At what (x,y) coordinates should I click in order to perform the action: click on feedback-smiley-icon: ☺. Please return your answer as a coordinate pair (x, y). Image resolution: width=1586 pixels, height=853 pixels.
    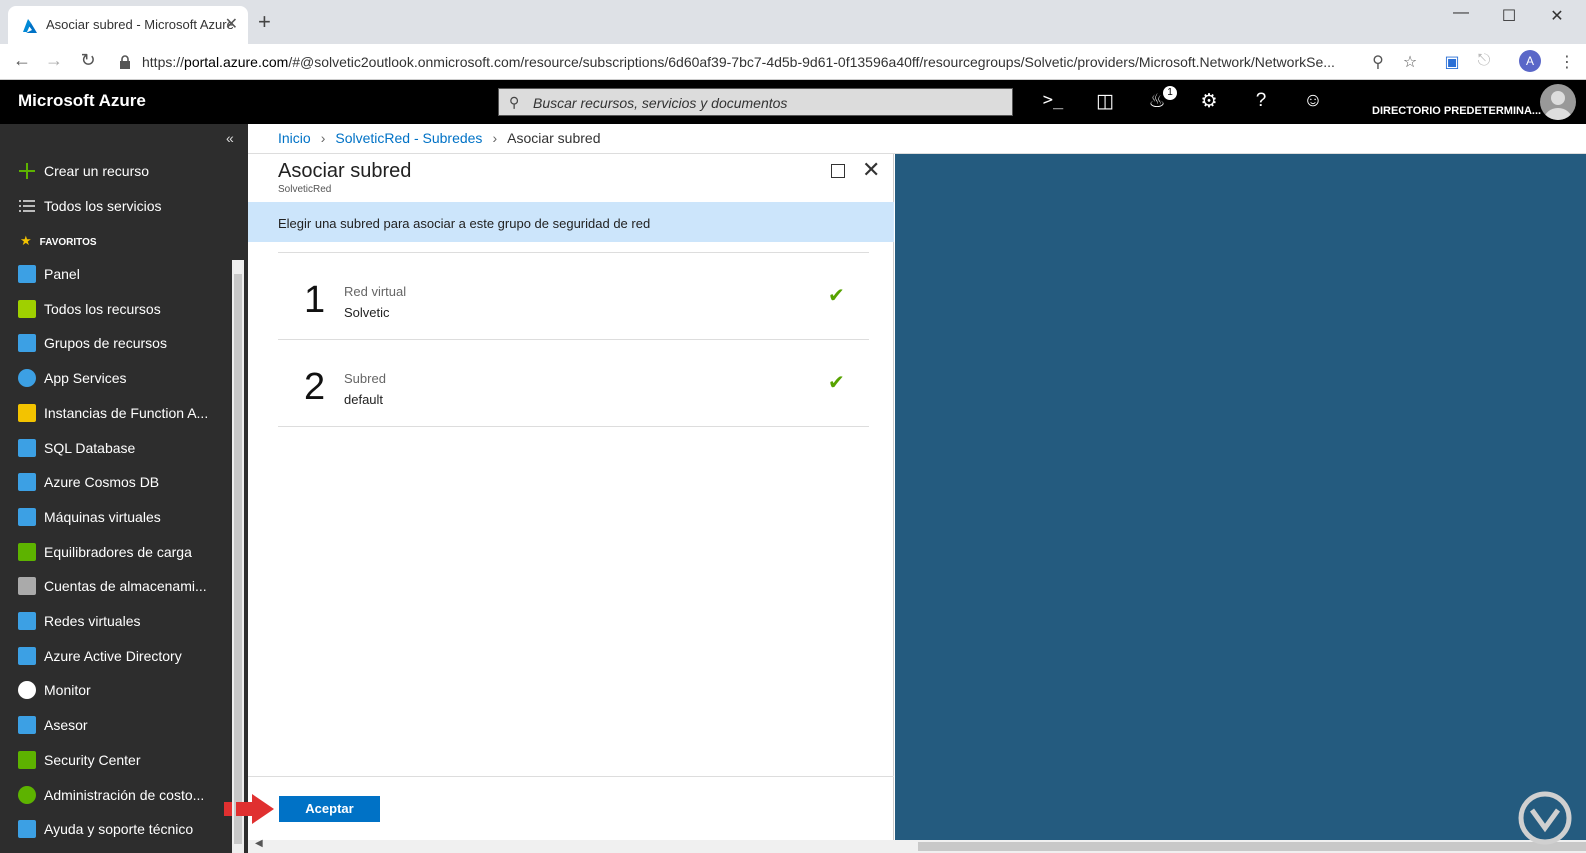
    Looking at the image, I should click on (1313, 101).